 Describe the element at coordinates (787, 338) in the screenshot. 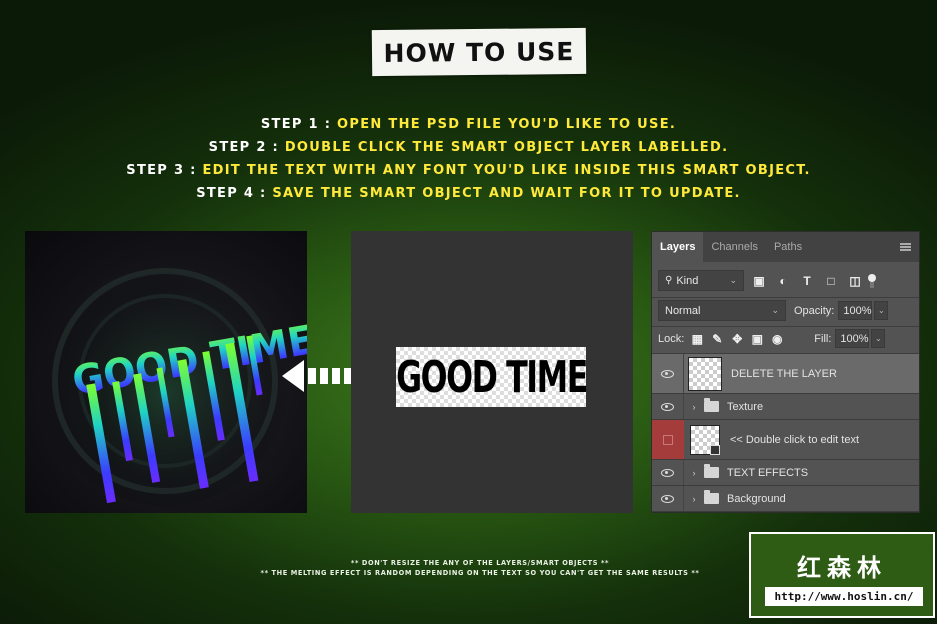

I see `lock-row: Lock: ▦ ✎ ✥ ▣ ◉ Fill: 100% ⌄` at that location.